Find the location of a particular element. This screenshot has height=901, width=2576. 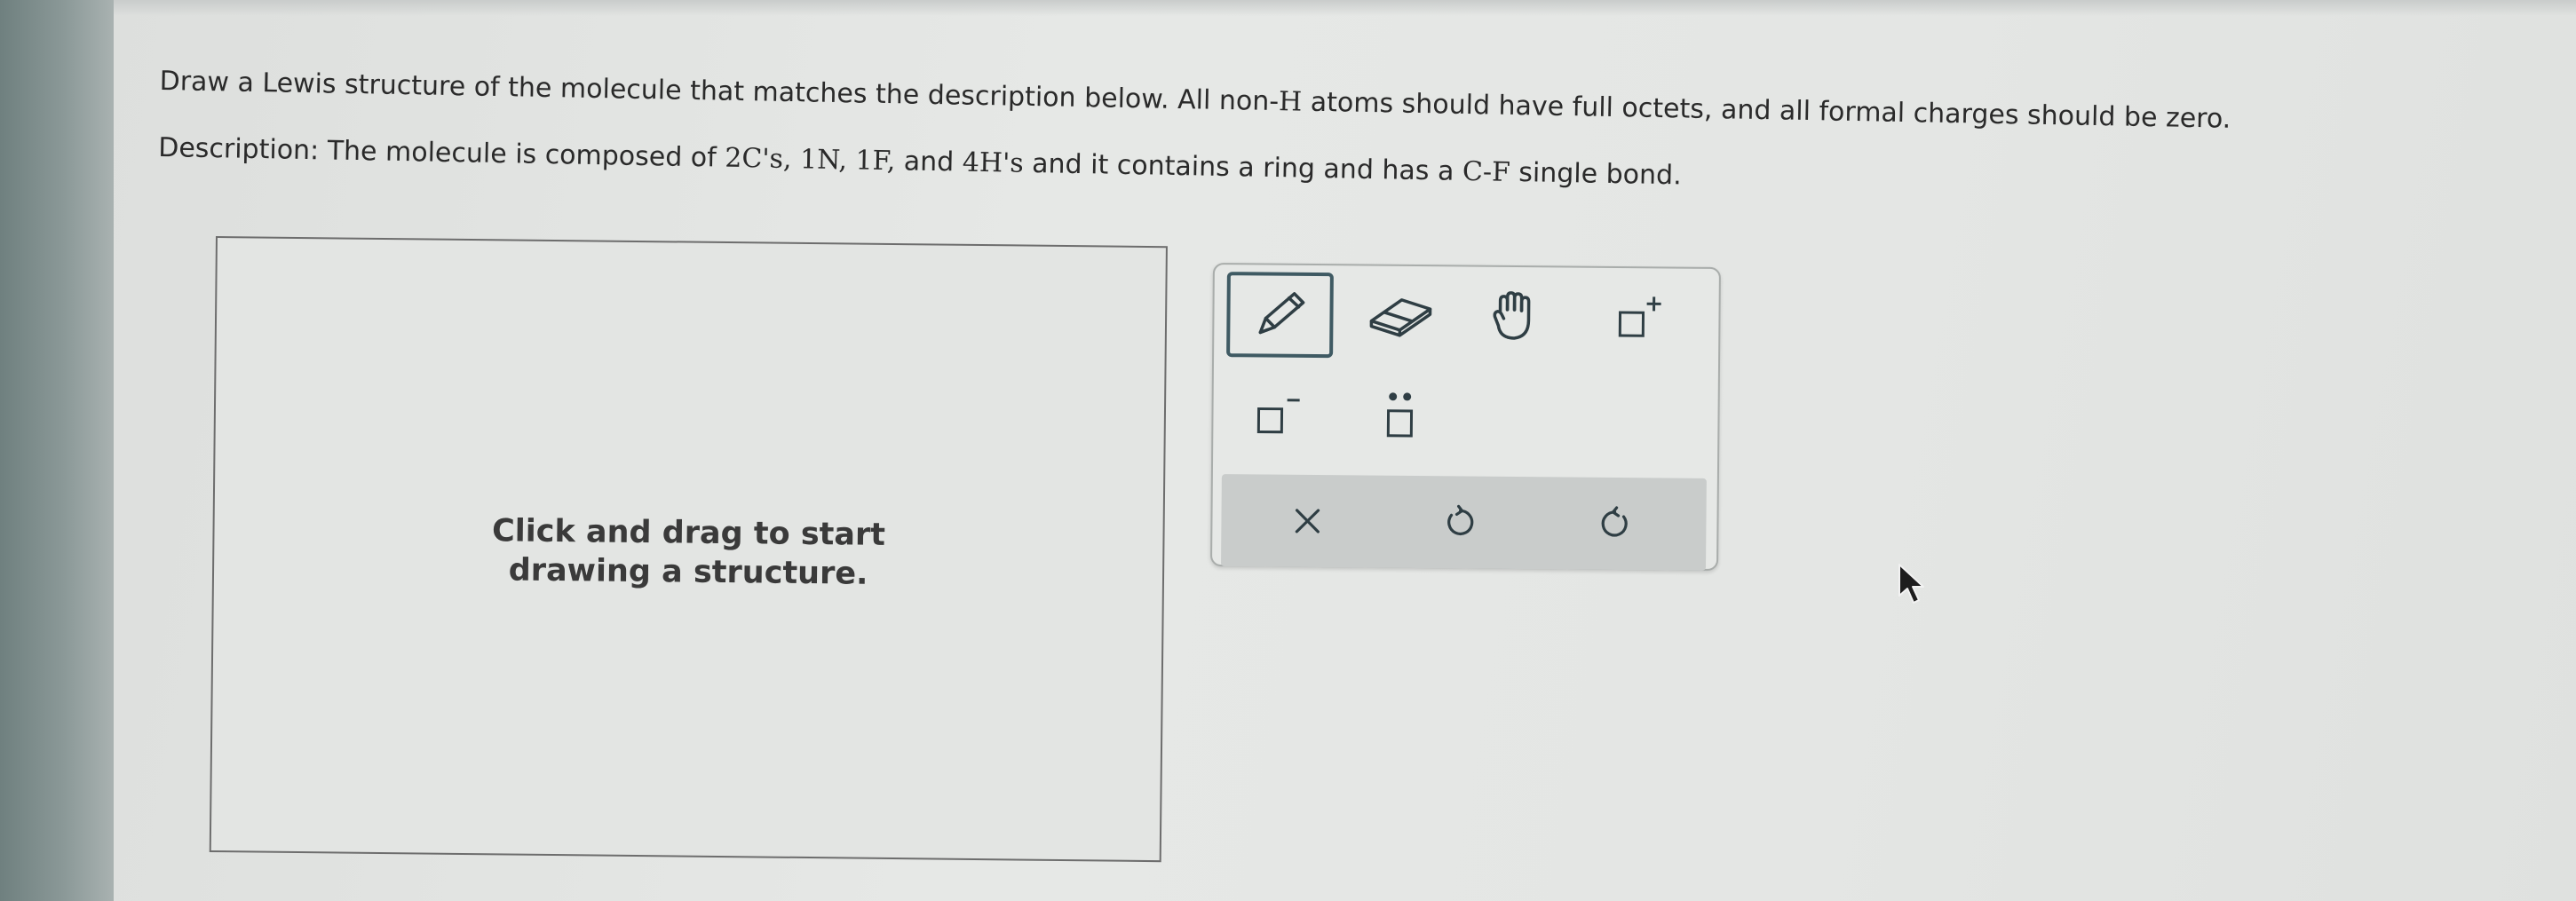

eraser-tool-button is located at coordinates (1401, 316).